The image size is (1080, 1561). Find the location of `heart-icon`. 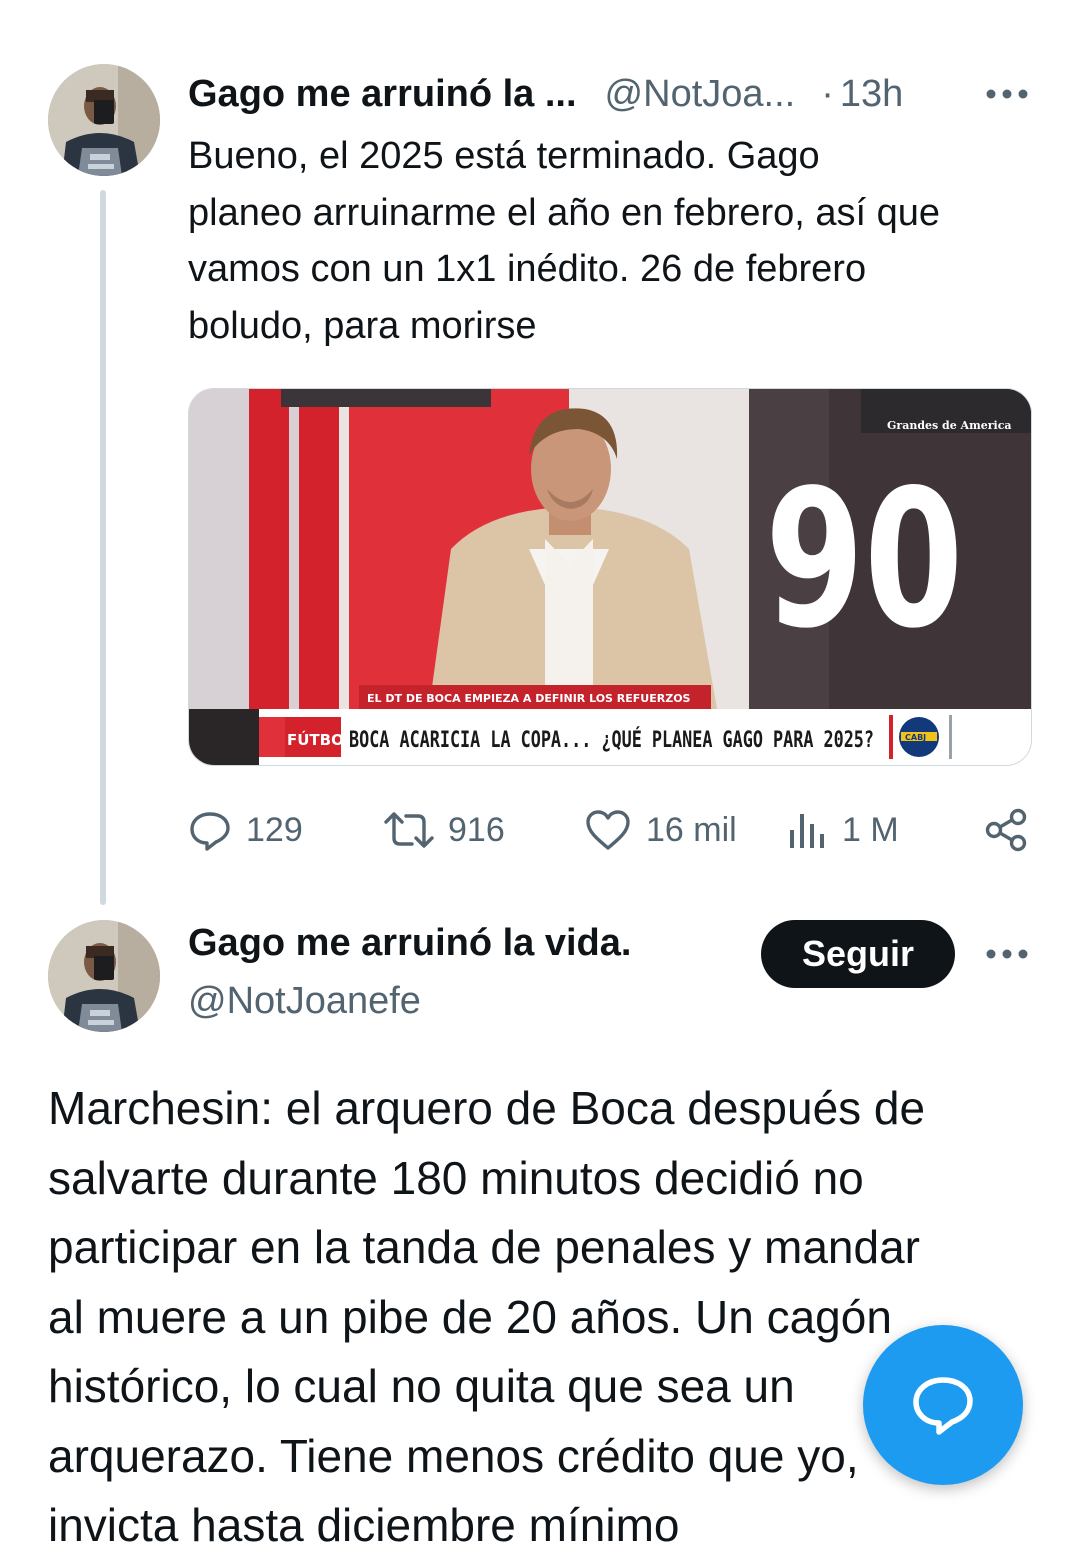

heart-icon is located at coordinates (608, 830).